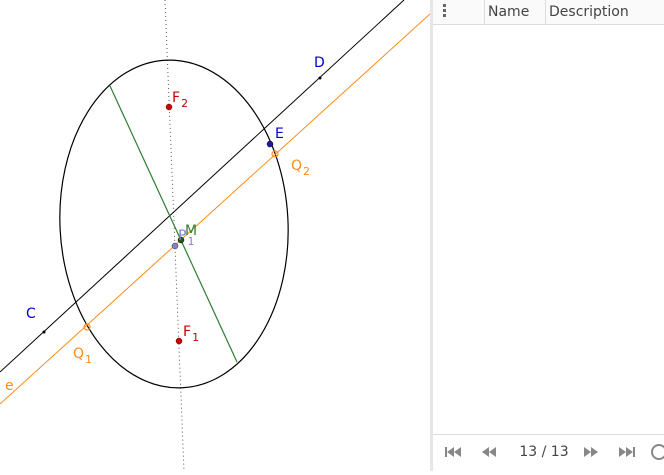 This screenshot has height=475, width=664. Describe the element at coordinates (9, 386) in the screenshot. I see `label-e: e` at that location.